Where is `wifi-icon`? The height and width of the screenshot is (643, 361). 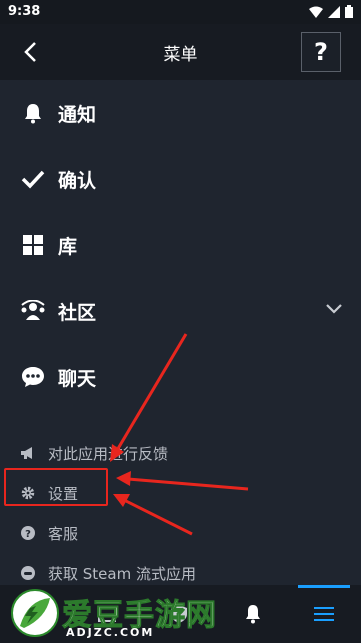 wifi-icon is located at coordinates (316, 12).